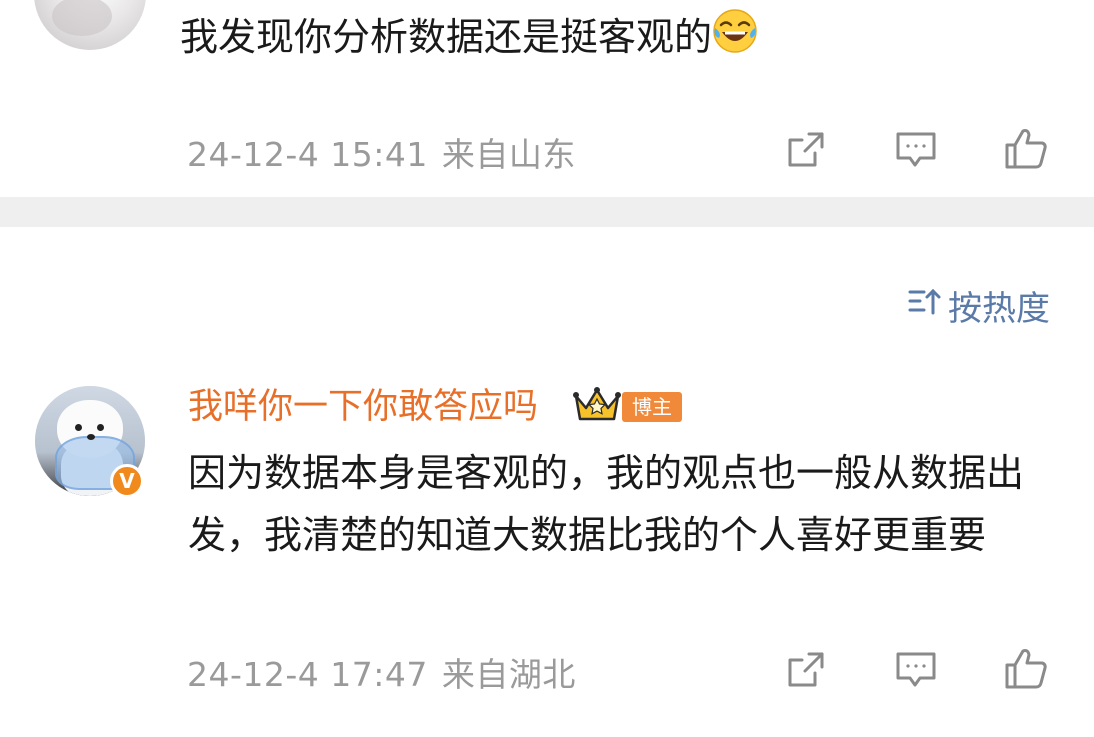  Describe the element at coordinates (652, 407) in the screenshot. I see `author-role-badge: 博主` at that location.